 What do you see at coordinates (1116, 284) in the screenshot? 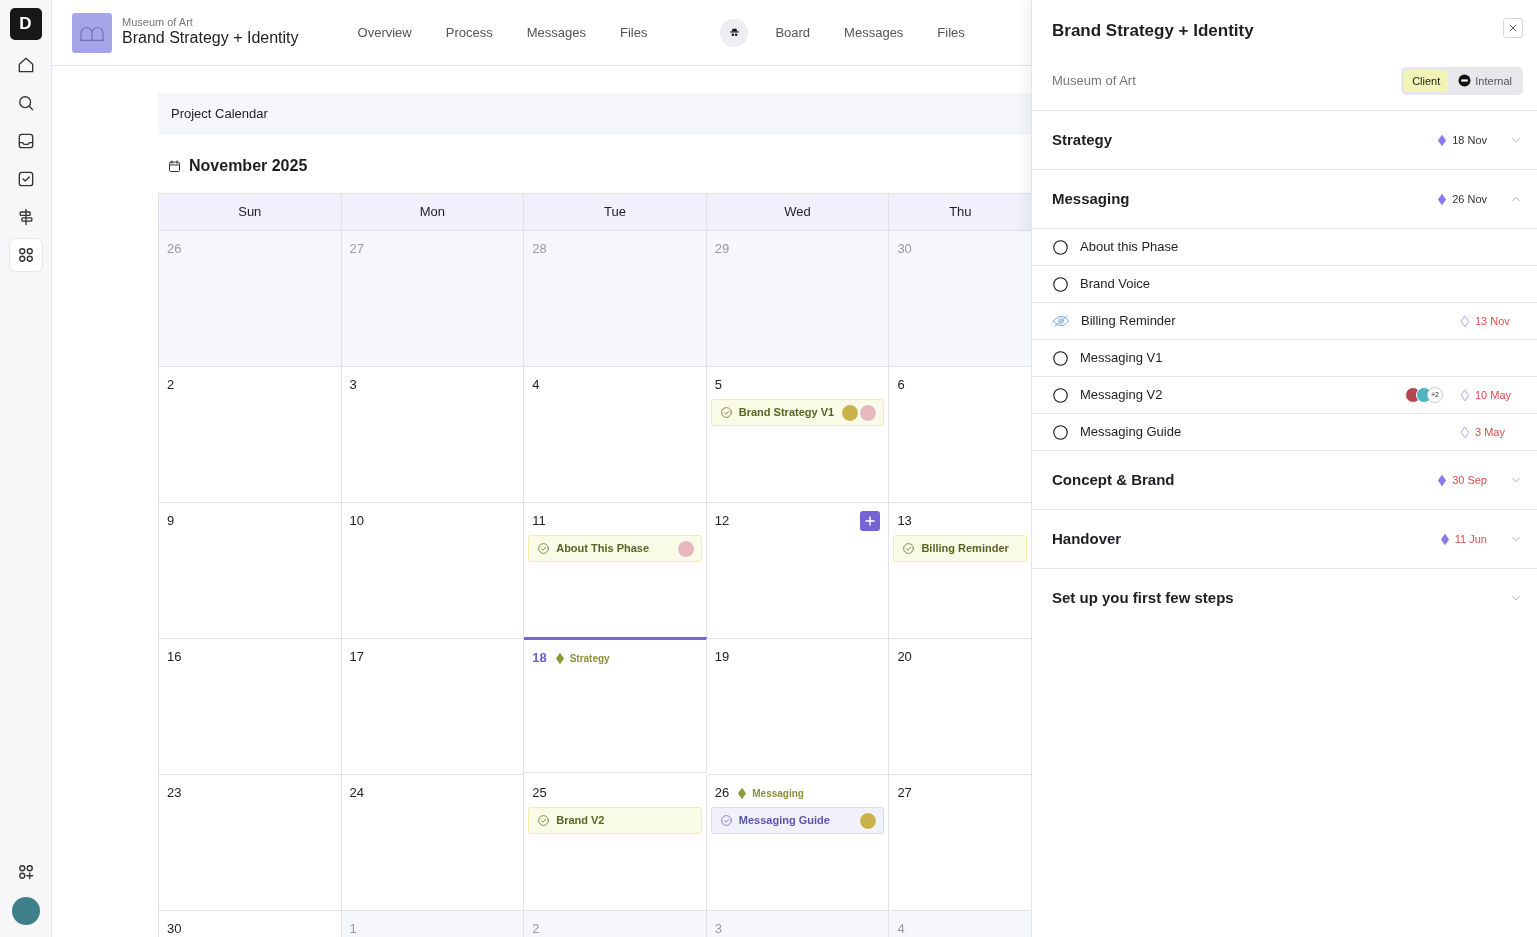
I see `task-title: Brand Voice` at bounding box center [1116, 284].